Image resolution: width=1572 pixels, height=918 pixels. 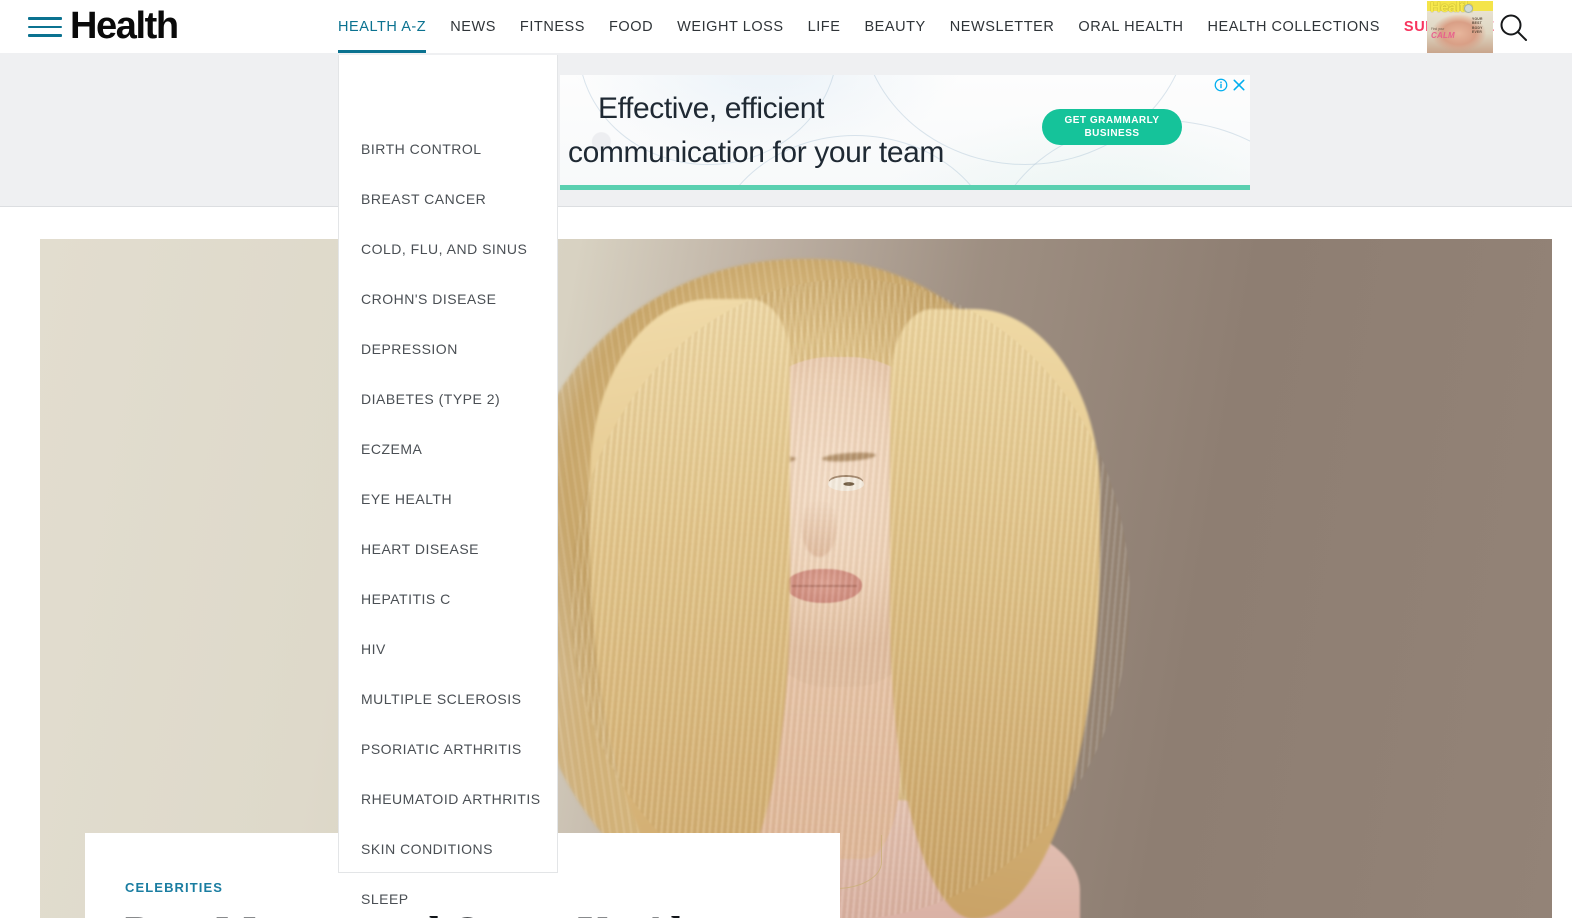 I want to click on nav-item-food: FOOD, so click(x=631, y=26).